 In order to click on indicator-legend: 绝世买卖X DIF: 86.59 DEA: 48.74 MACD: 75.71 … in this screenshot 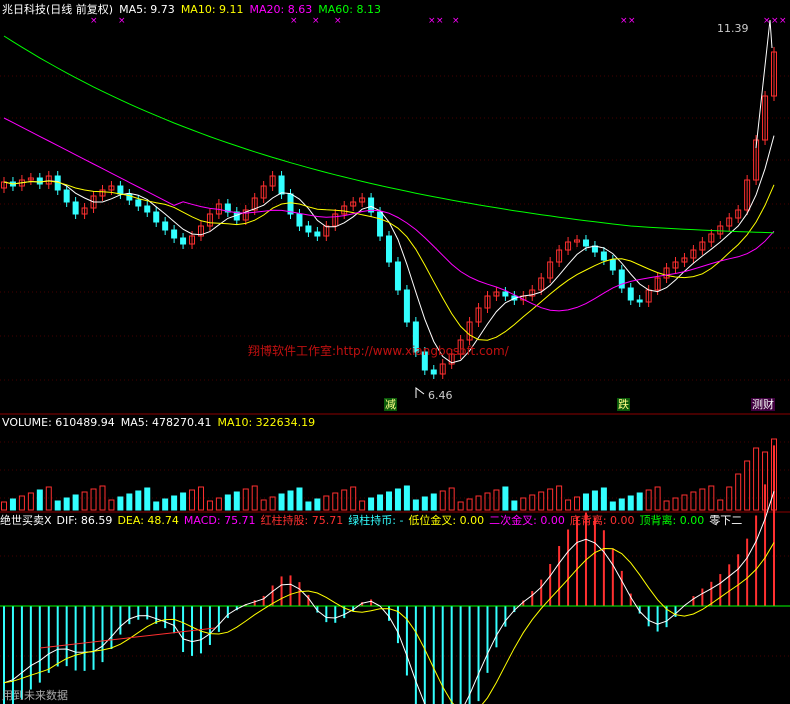, I will do `click(371, 521)`.